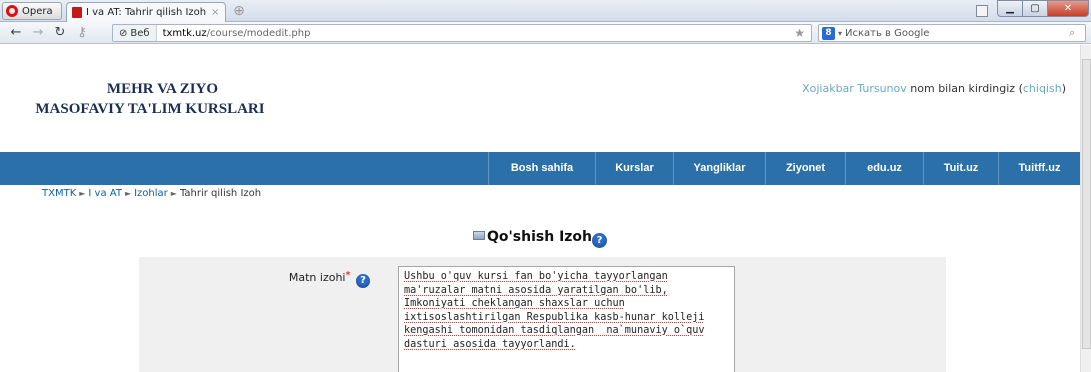 This screenshot has width=1091, height=372. What do you see at coordinates (254, 279) in the screenshot?
I see `field-label-row: Matn izohi* ?` at bounding box center [254, 279].